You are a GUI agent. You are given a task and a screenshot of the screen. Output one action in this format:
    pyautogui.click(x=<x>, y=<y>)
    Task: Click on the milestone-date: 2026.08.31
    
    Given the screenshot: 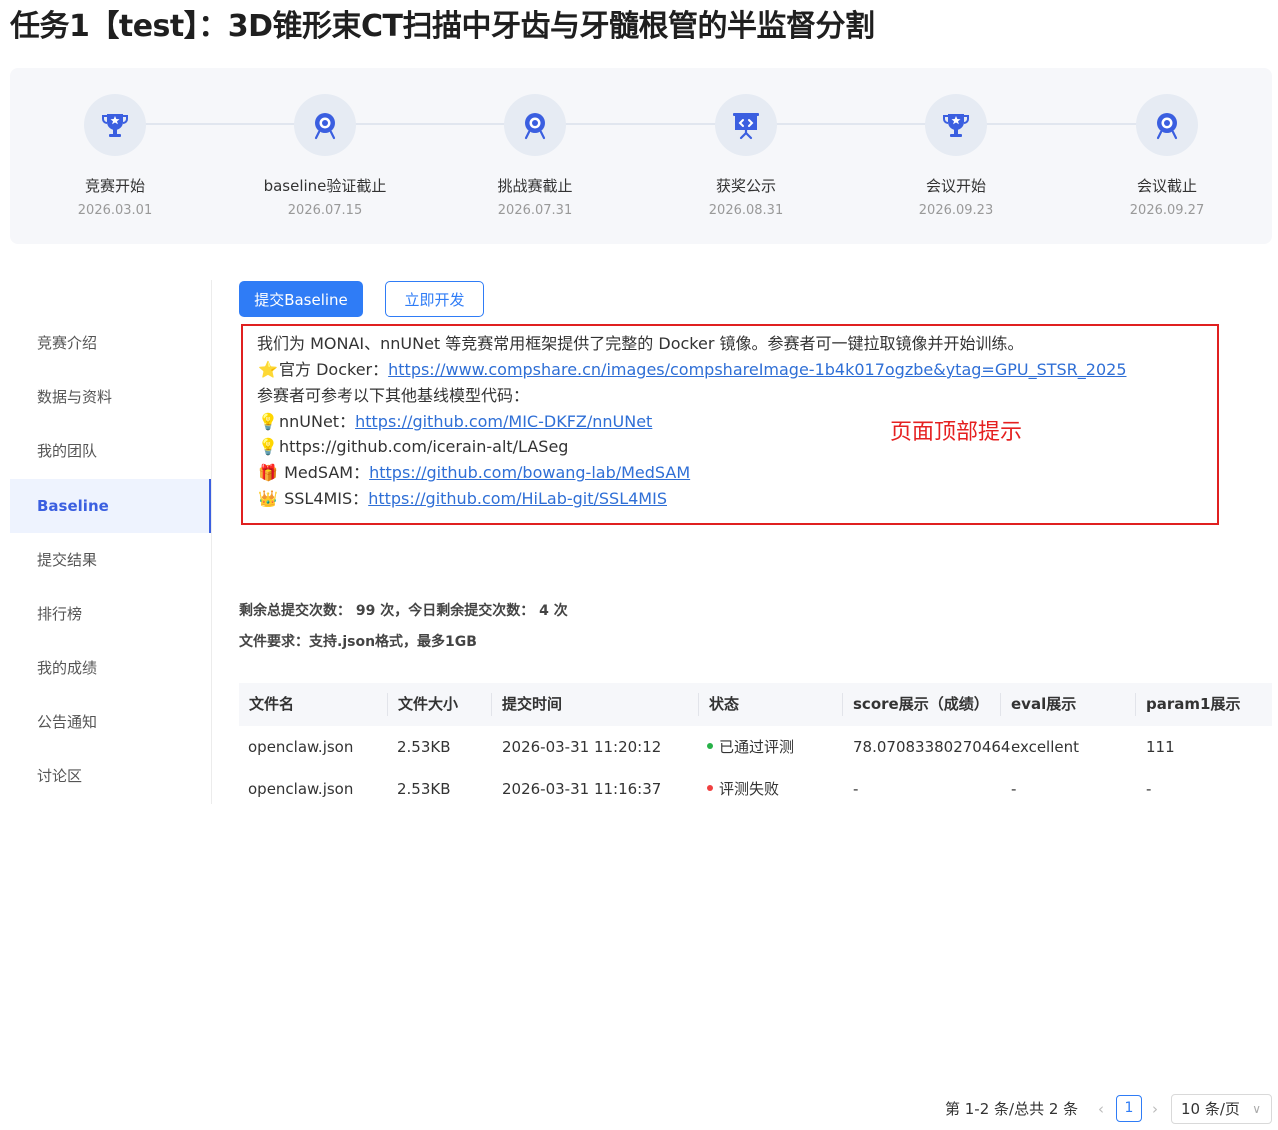 What is the action you would take?
    pyautogui.click(x=746, y=210)
    